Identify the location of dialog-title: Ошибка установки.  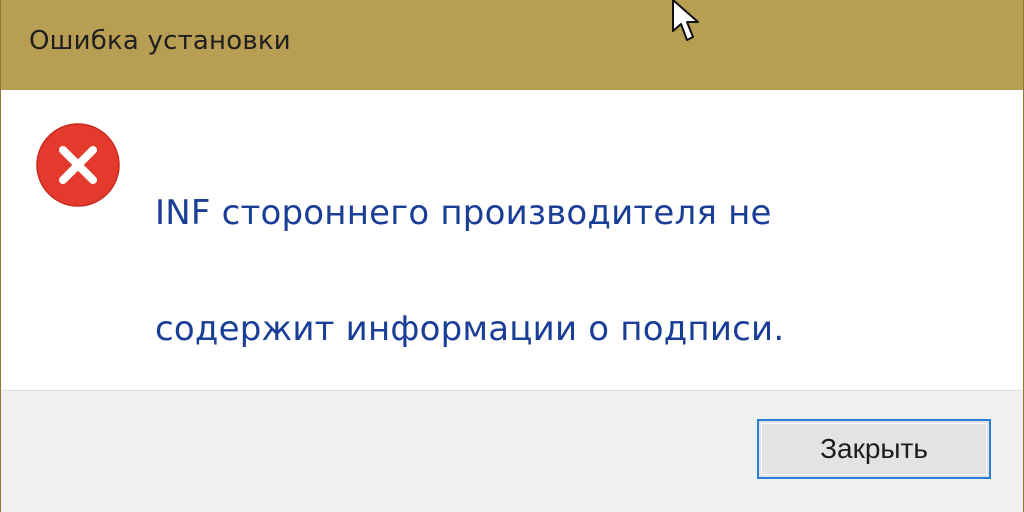
(160, 41).